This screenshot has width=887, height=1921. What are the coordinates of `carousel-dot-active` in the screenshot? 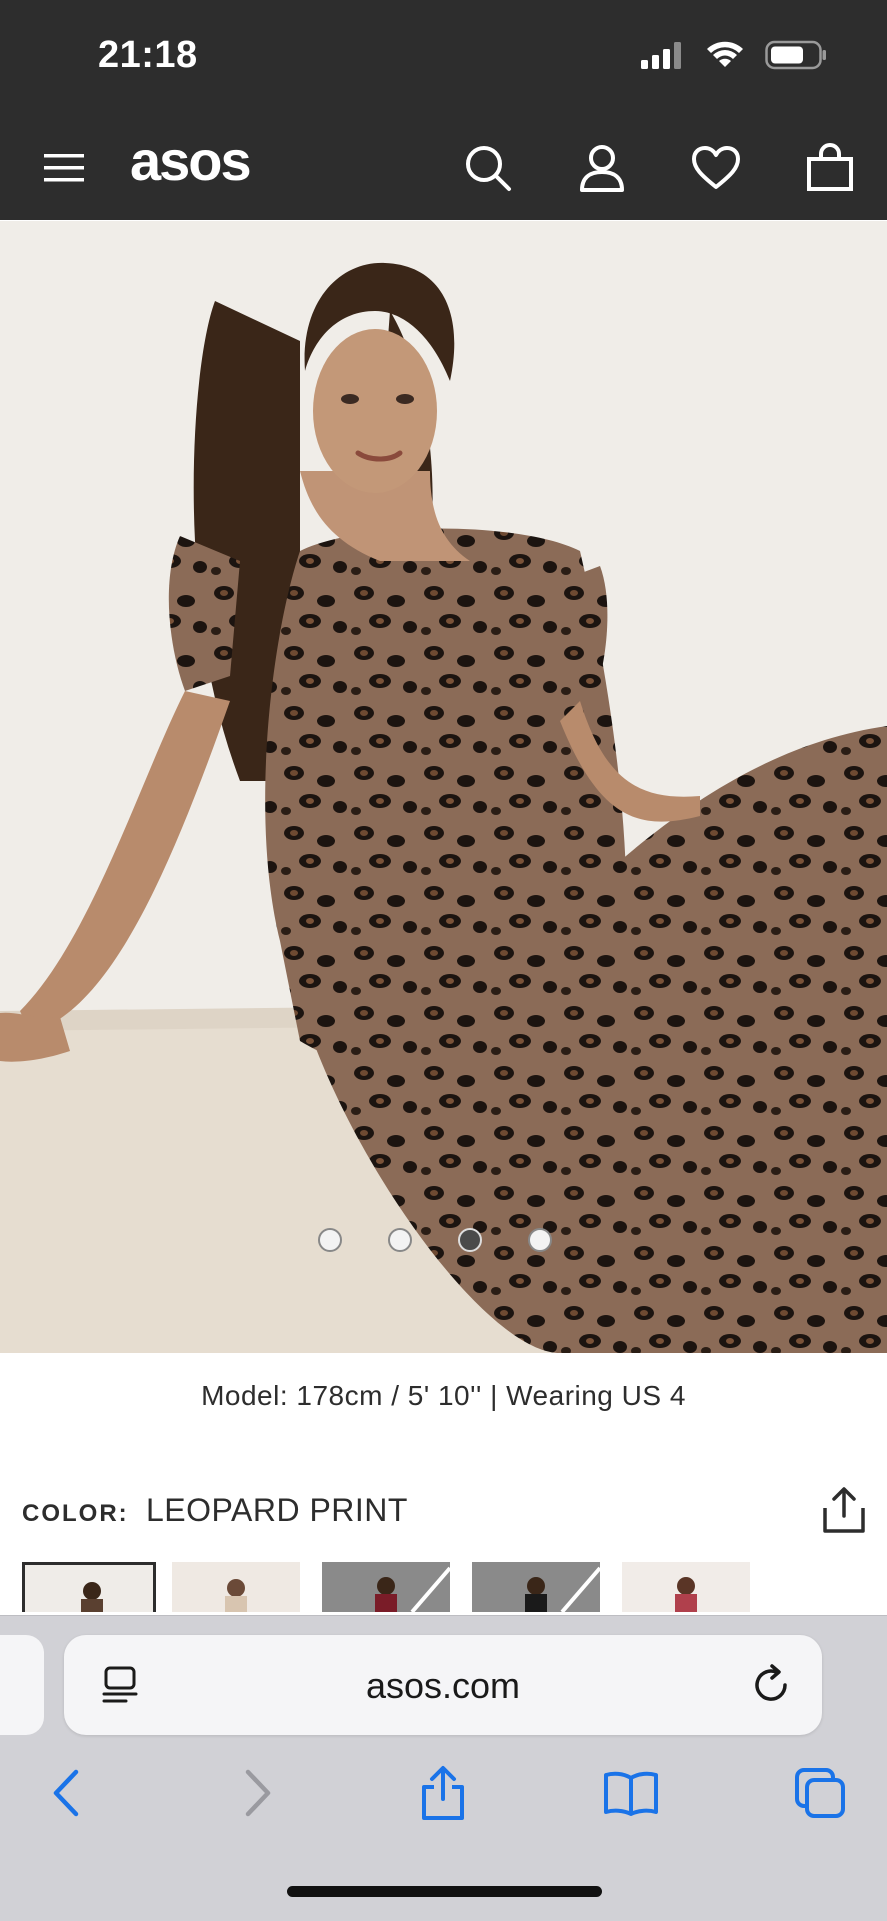 It's located at (470, 1240).